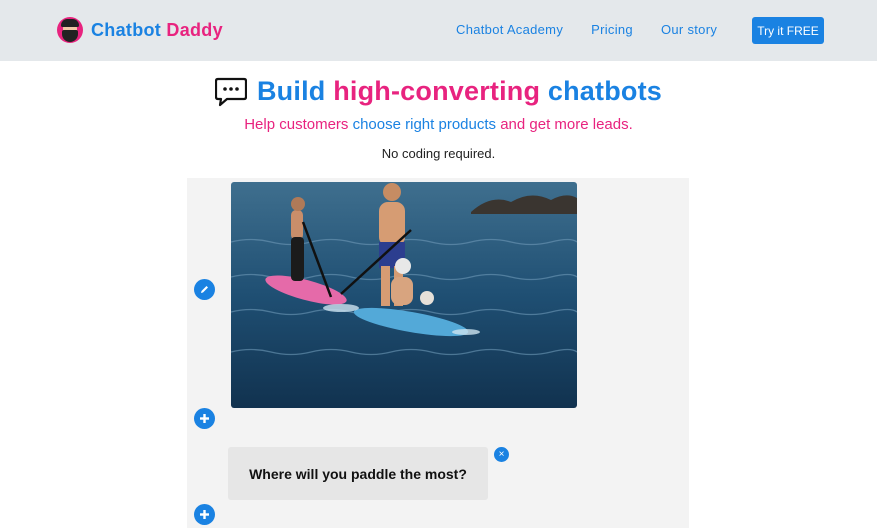 The height and width of the screenshot is (528, 877). I want to click on tagline: No coding required., so click(438, 153).